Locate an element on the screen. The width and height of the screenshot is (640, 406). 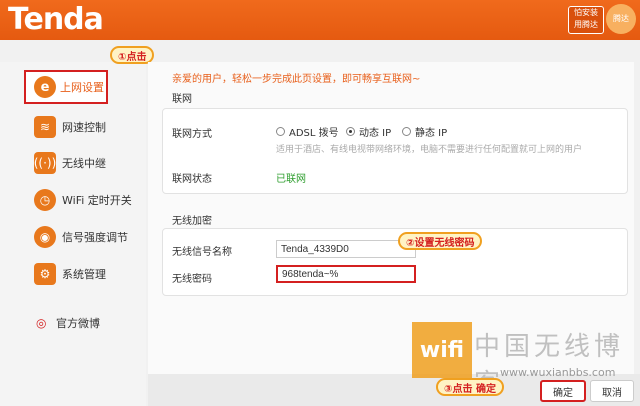
sidebar-item-system-management: ⚙ 系统管理 is located at coordinates (89, 274).